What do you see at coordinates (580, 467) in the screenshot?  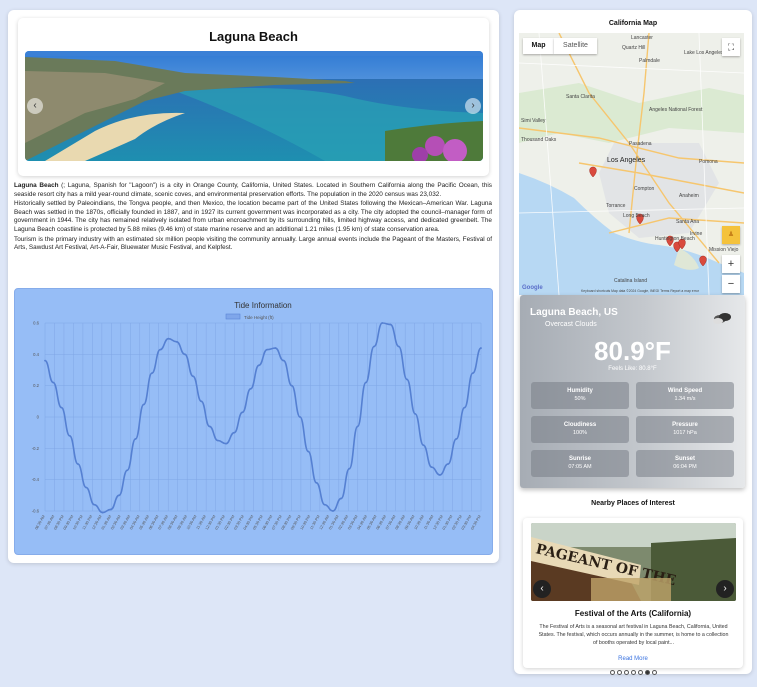 I see `stat-value: 07:05 AM` at bounding box center [580, 467].